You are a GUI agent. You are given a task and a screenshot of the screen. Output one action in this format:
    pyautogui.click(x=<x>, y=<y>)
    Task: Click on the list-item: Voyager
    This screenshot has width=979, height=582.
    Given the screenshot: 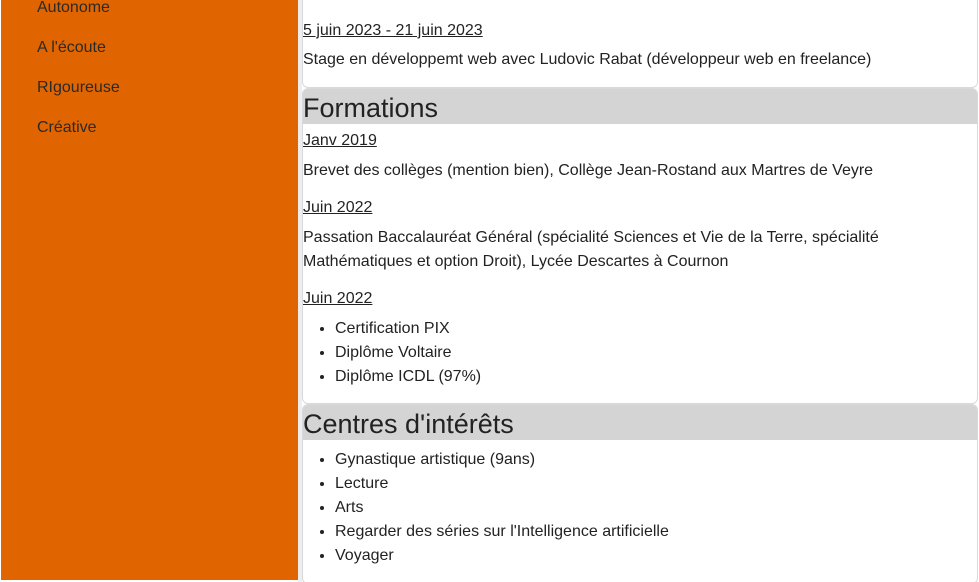 What is the action you would take?
    pyautogui.click(x=502, y=556)
    